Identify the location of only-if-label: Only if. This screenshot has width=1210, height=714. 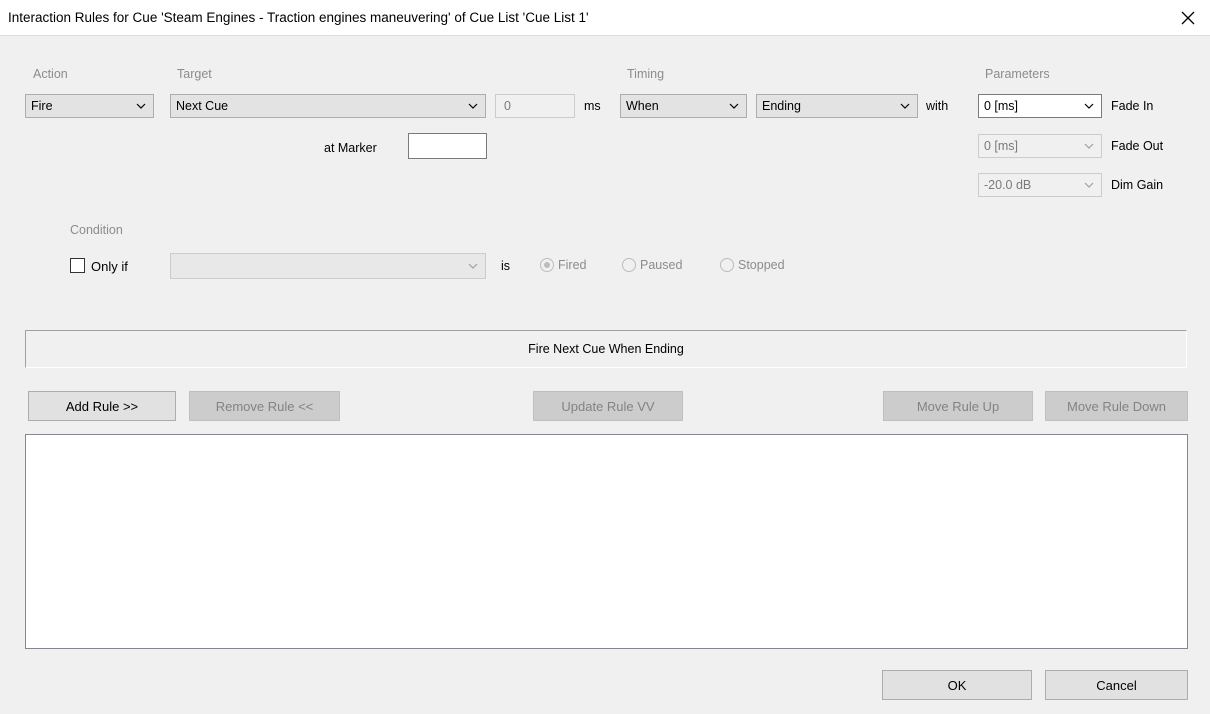
(109, 266).